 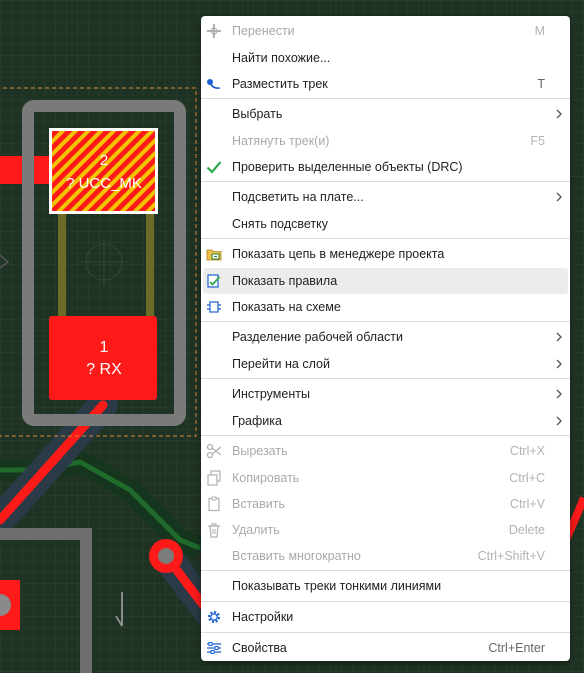 I want to click on properties-icon, so click(x=214, y=648).